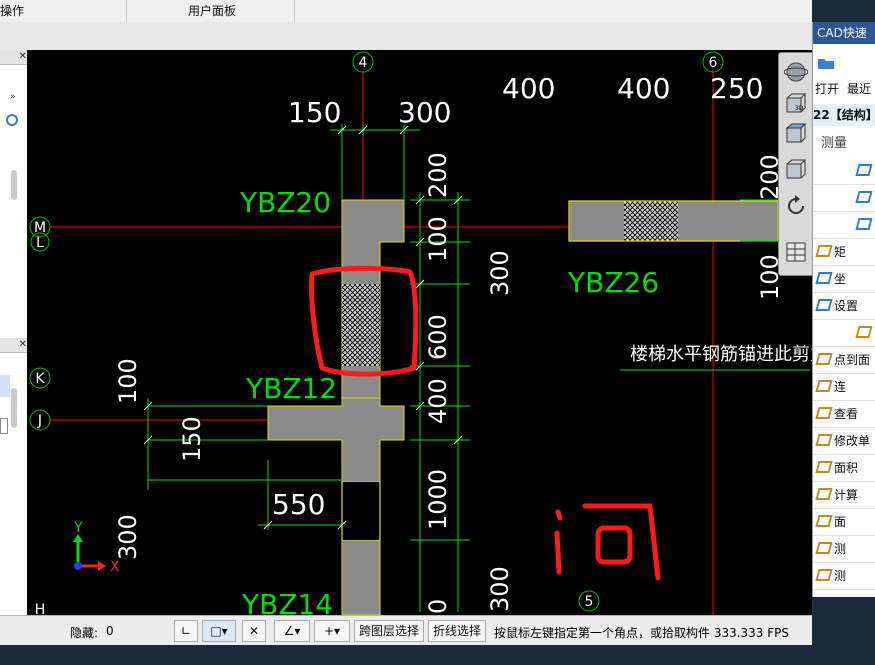 This screenshot has width=875, height=665. Describe the element at coordinates (824, 359) in the screenshot. I see `point-icon` at that location.